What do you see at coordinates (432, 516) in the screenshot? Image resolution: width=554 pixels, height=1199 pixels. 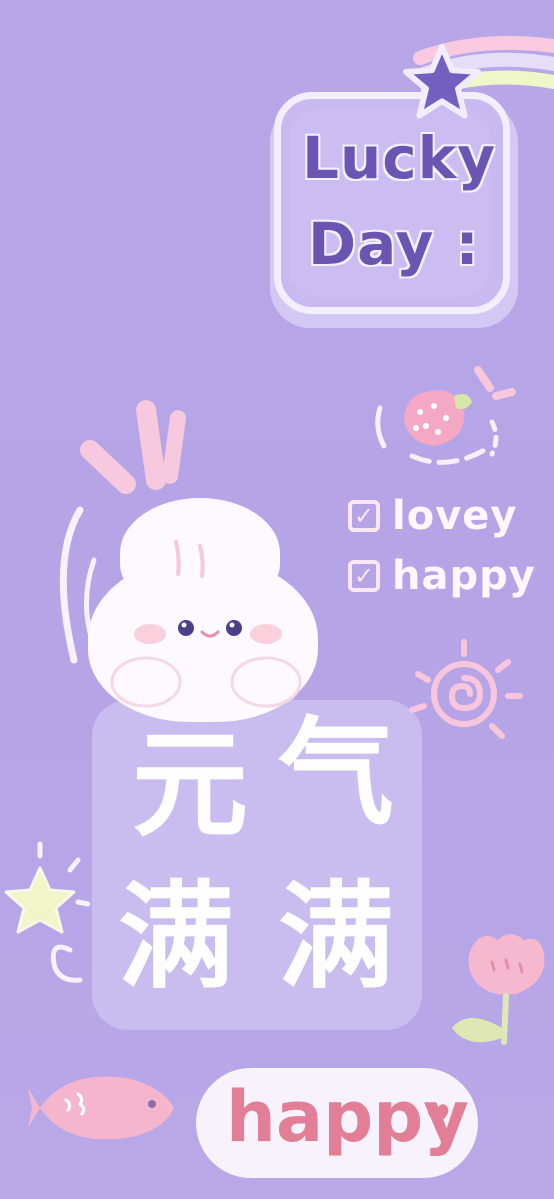 I see `checklist-item-lovey: ✓ lovey` at bounding box center [432, 516].